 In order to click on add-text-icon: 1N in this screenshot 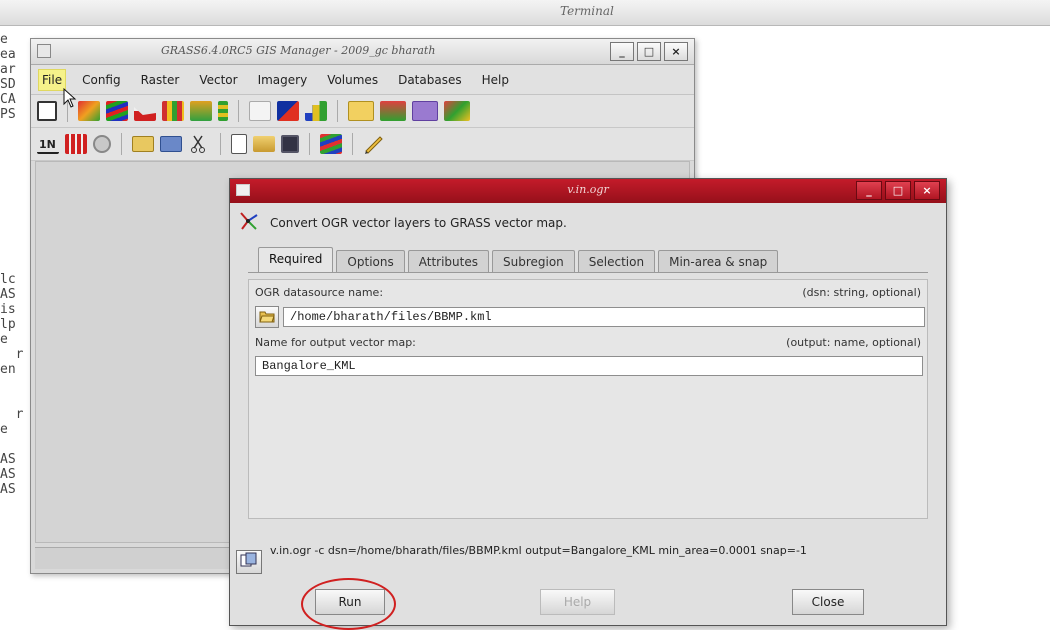, I will do `click(48, 144)`.